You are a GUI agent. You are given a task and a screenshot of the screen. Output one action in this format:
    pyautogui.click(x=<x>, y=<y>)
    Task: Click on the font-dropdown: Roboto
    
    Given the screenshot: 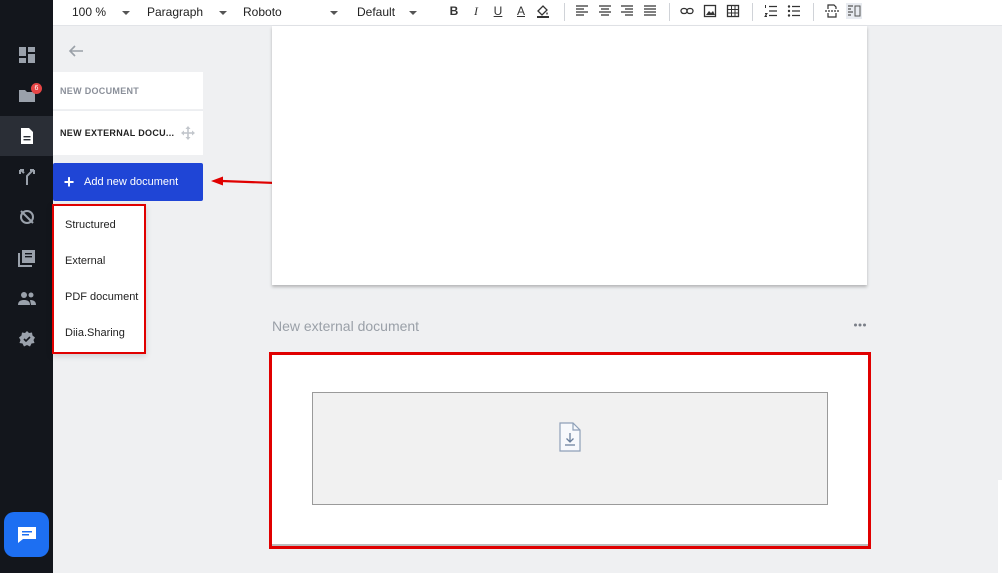 What is the action you would take?
    pyautogui.click(x=290, y=12)
    